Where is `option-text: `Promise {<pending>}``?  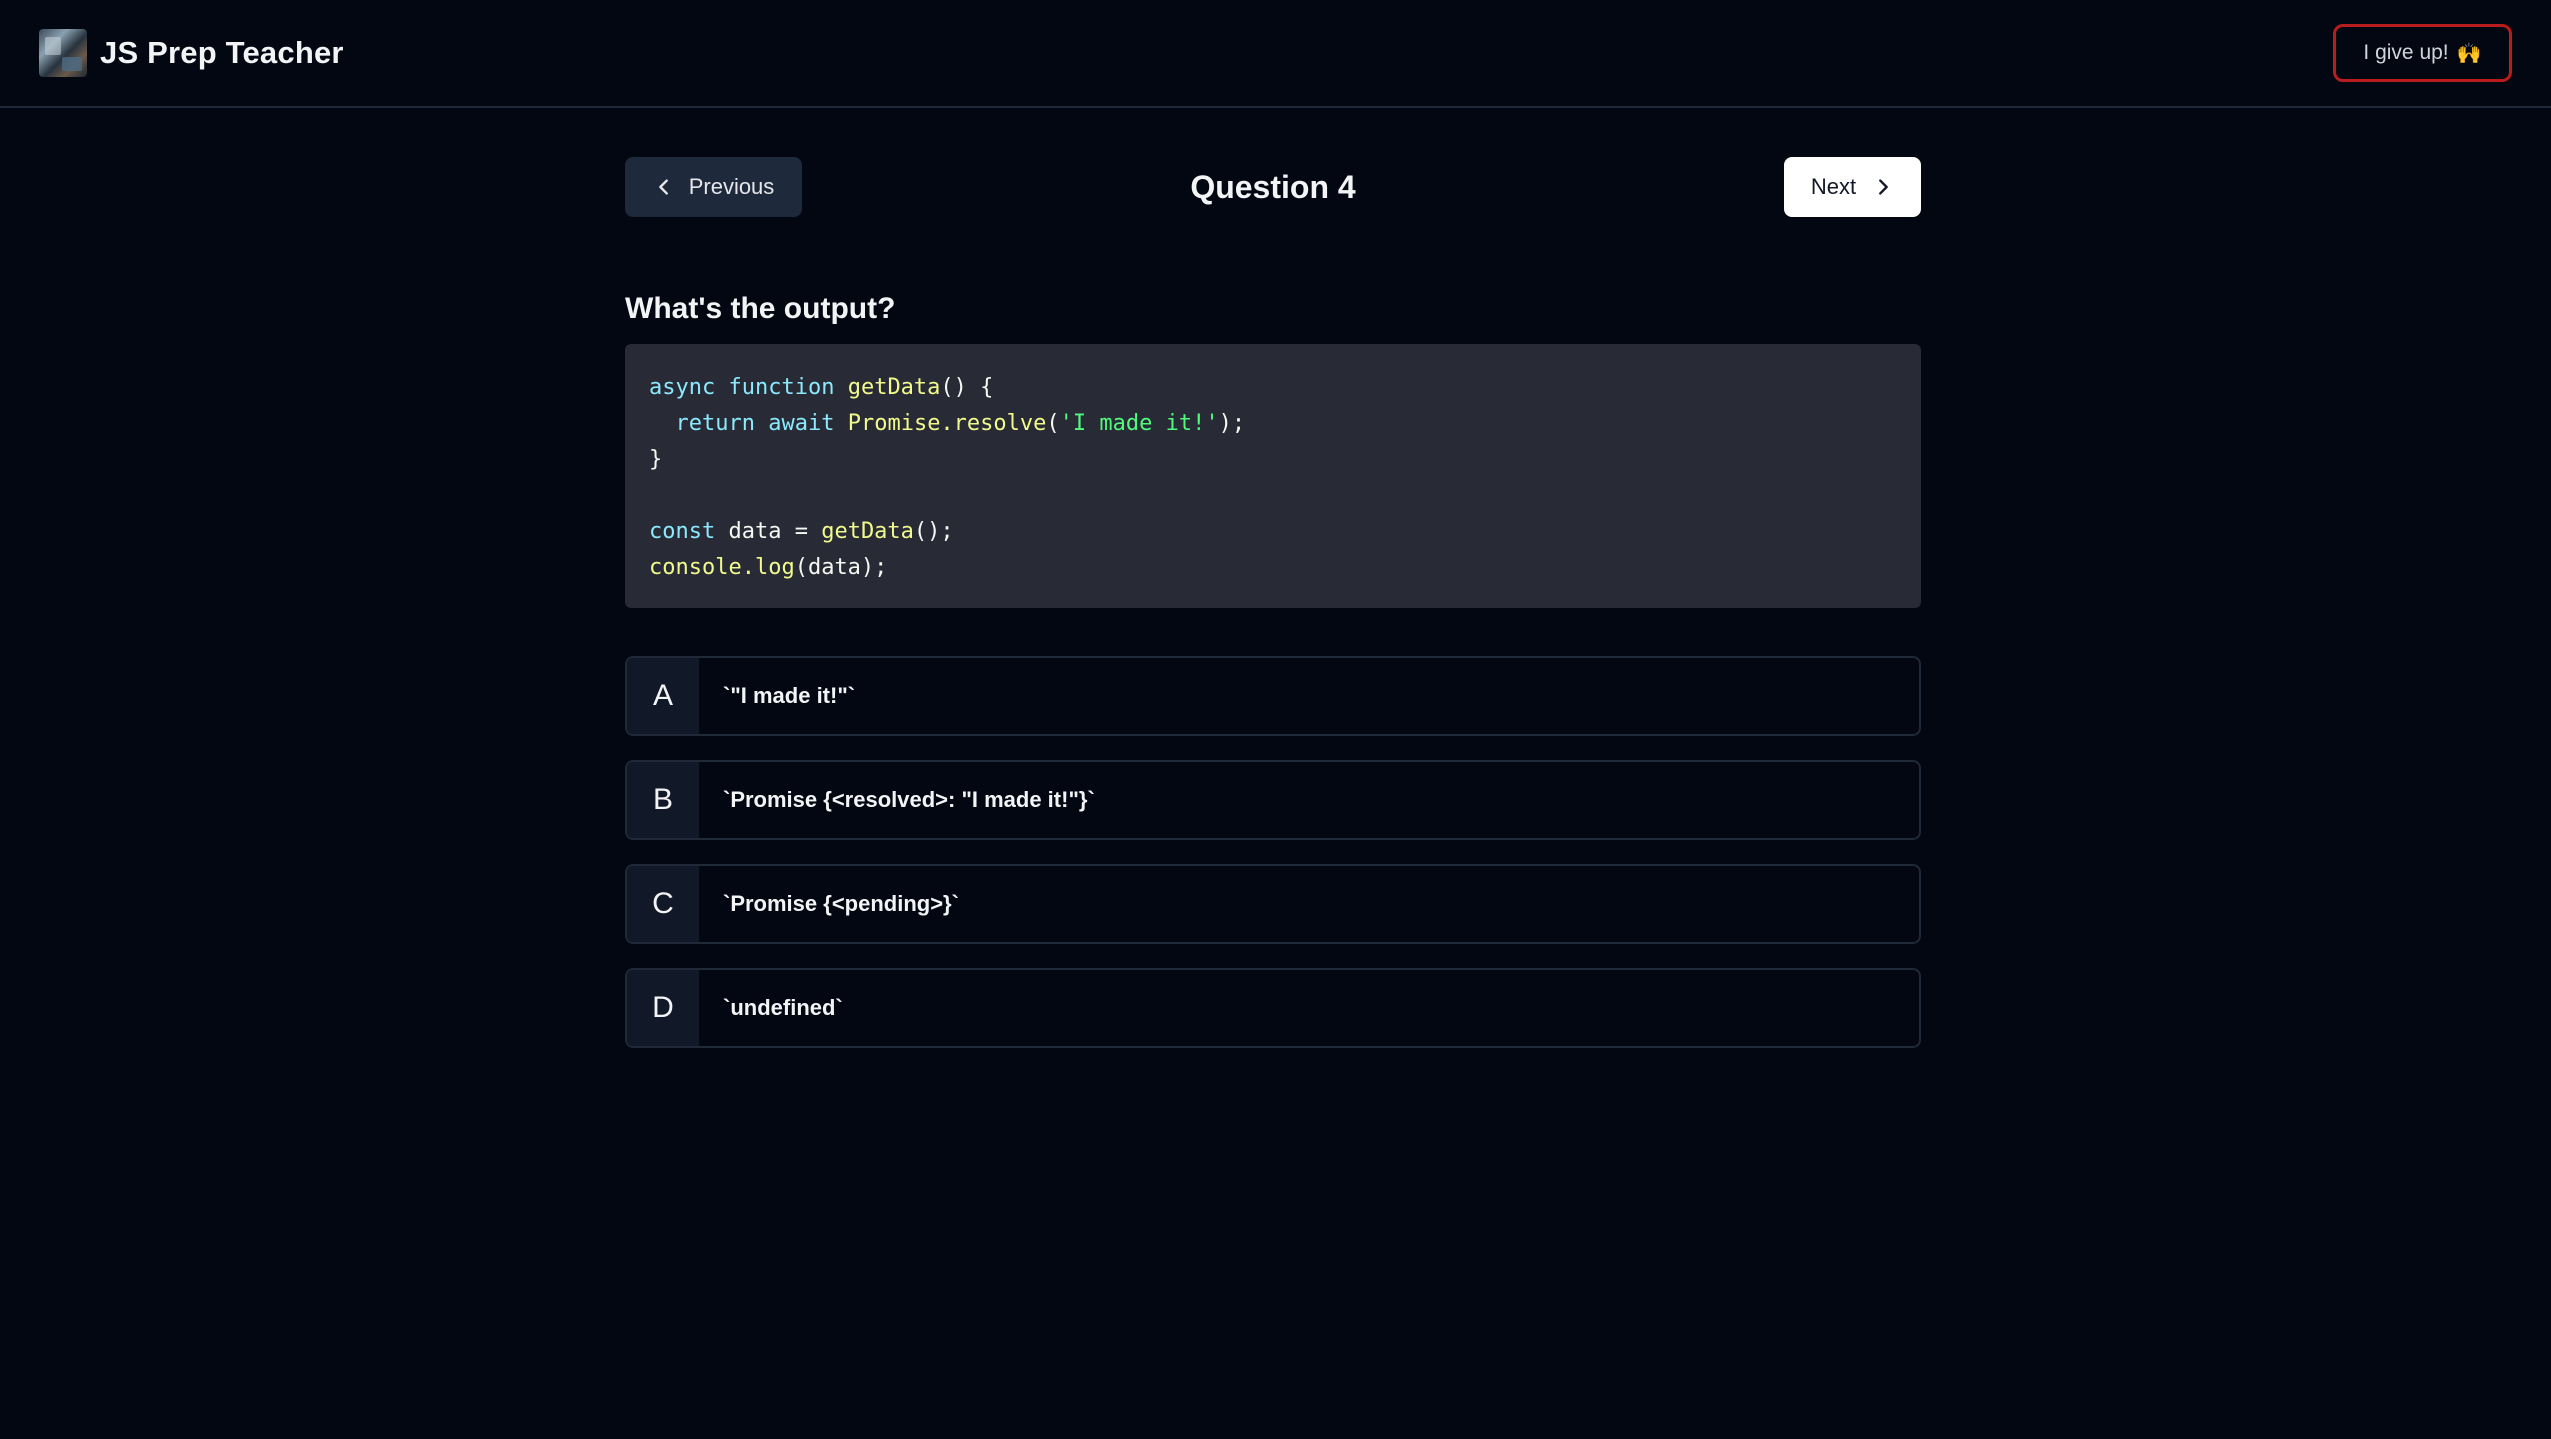
option-text: `Promise {<pending>}` is located at coordinates (841, 903).